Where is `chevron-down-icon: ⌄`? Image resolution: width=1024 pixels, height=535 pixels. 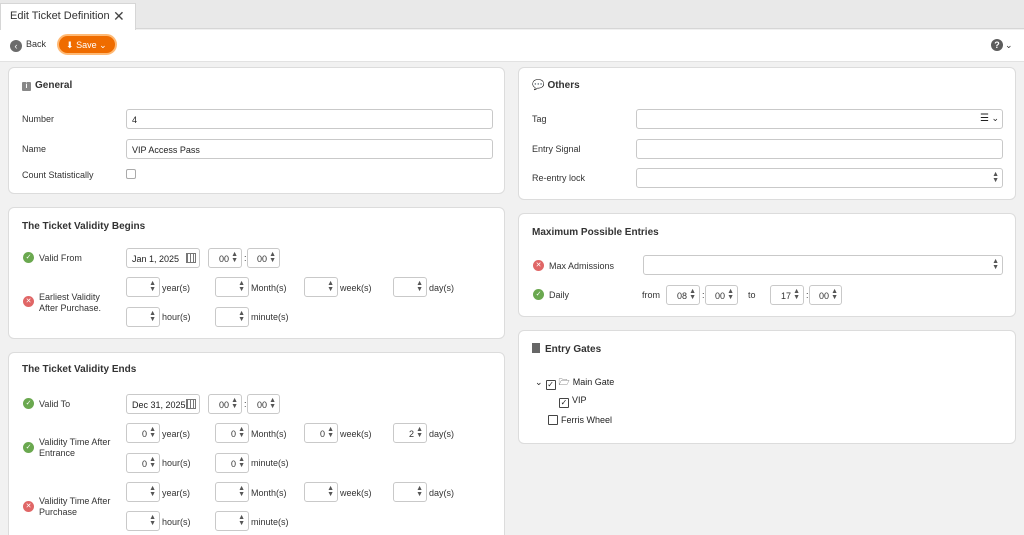
chevron-down-icon: ⌄ is located at coordinates (539, 382).